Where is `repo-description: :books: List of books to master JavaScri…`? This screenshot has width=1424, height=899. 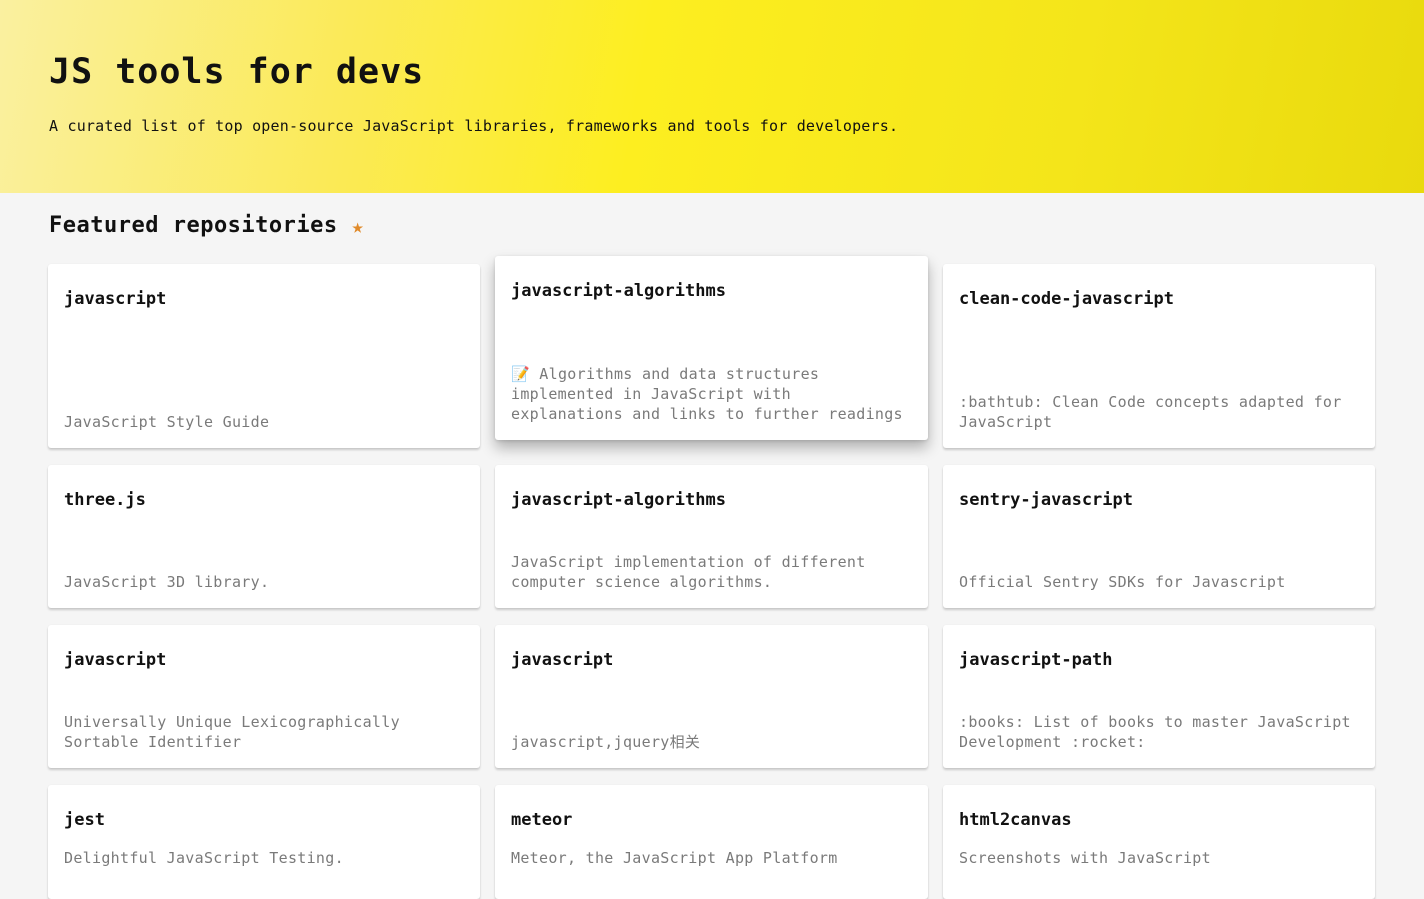 repo-description: :books: List of books to master JavaScri… is located at coordinates (1155, 732).